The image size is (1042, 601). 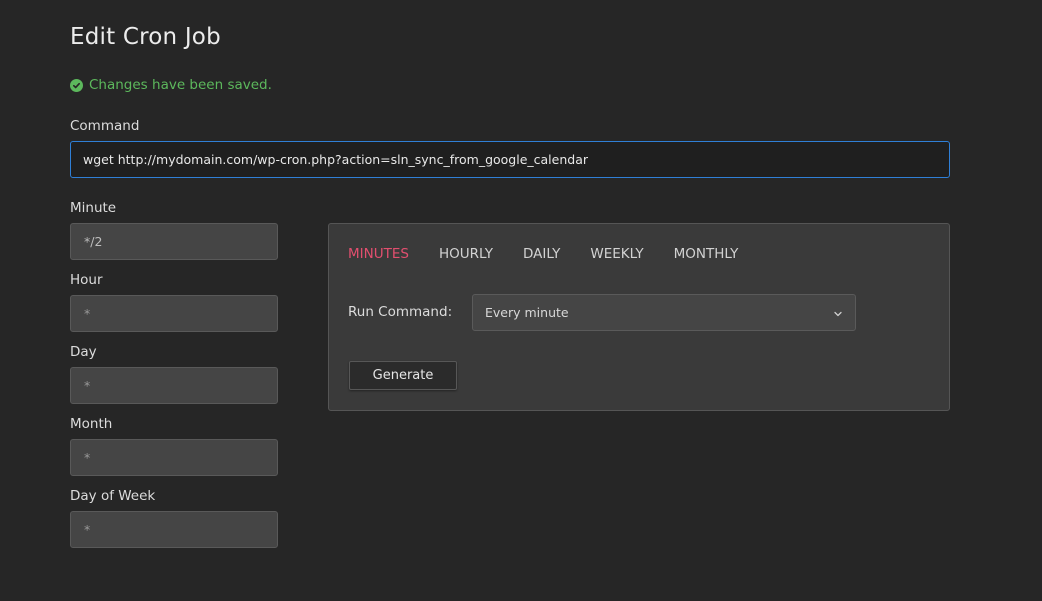 I want to click on frequency-tabs: MINUTES HOURLY DAILY WEEKLY MONTHLY, so click(x=543, y=254).